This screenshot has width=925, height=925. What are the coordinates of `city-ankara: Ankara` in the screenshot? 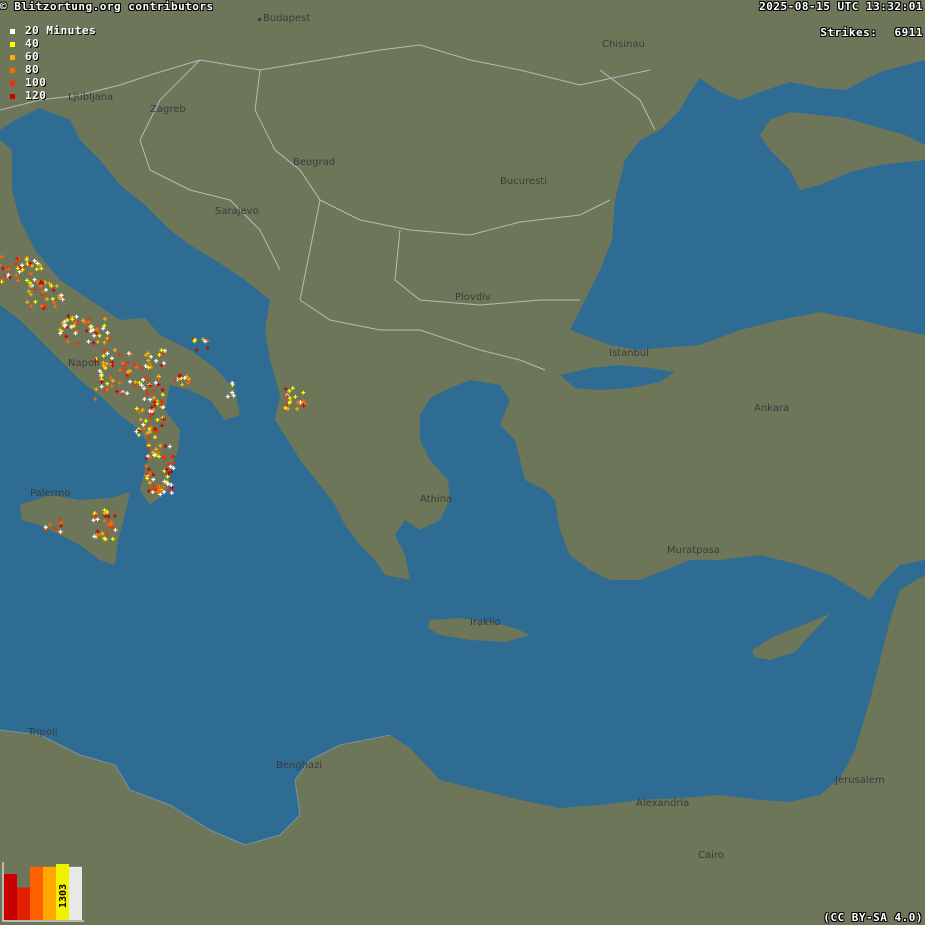 It's located at (772, 408).